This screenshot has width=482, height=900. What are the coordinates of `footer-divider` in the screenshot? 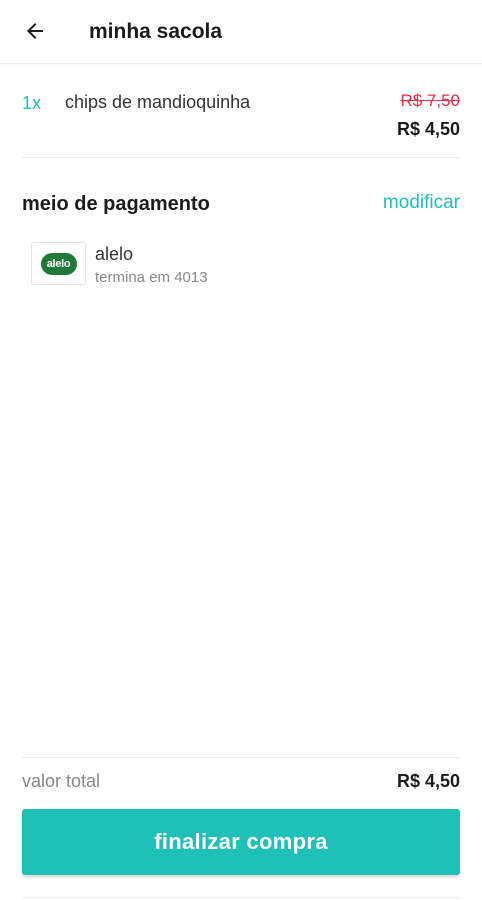 It's located at (241, 757).